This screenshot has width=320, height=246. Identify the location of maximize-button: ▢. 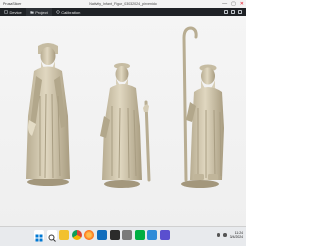
(233, 4).